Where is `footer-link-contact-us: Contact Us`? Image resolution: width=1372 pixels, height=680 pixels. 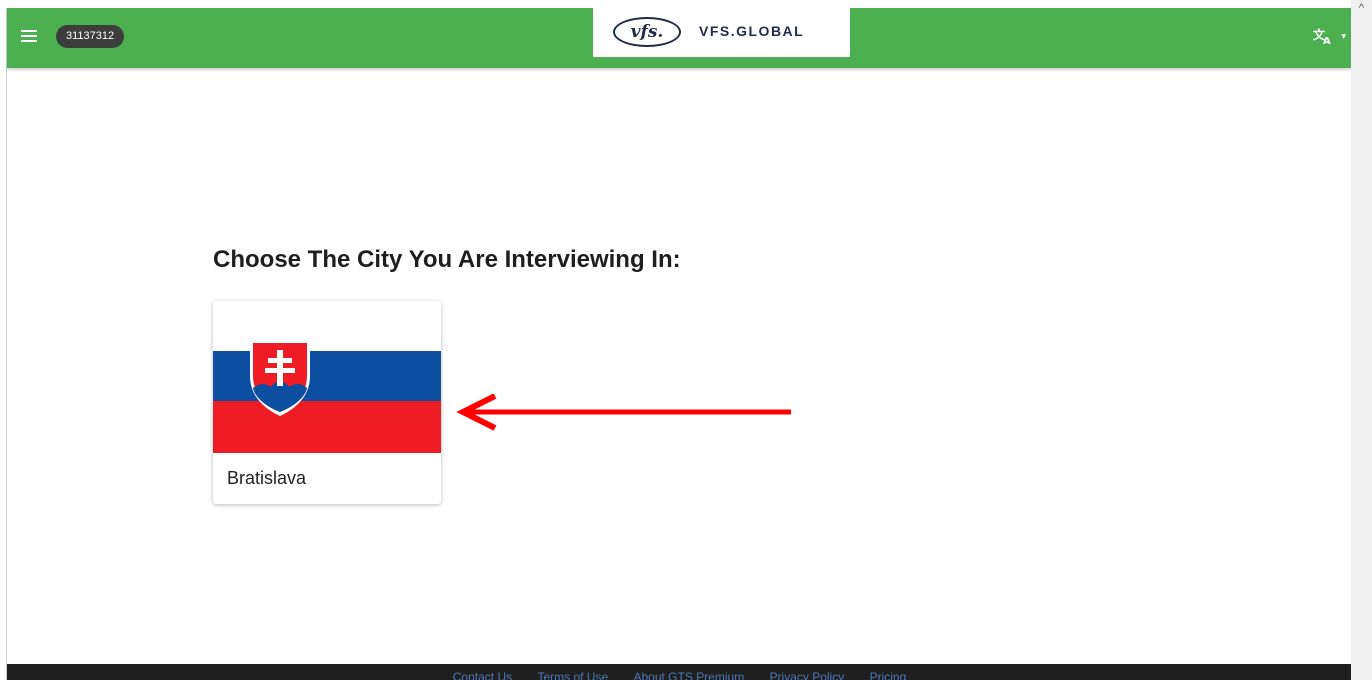 footer-link-contact-us: Contact Us is located at coordinates (482, 675).